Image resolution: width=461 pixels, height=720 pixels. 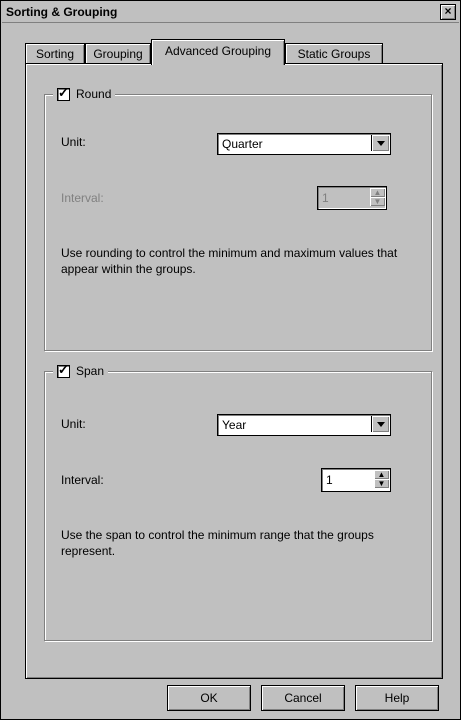 I want to click on tab-static-groups: Static Groups, so click(x=334, y=53).